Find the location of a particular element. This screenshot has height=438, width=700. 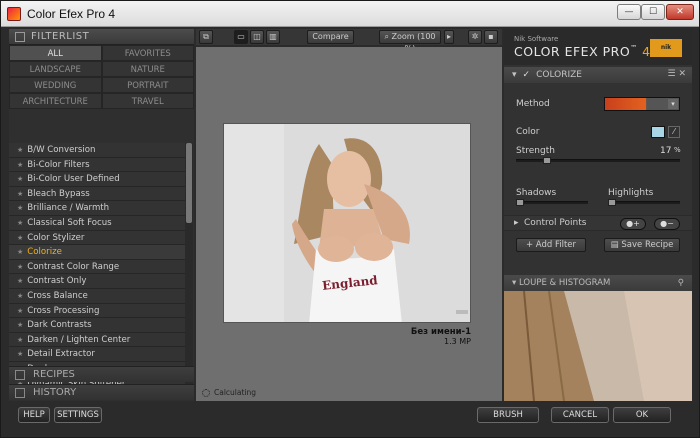

strength-value: 17 is located at coordinates (666, 151).